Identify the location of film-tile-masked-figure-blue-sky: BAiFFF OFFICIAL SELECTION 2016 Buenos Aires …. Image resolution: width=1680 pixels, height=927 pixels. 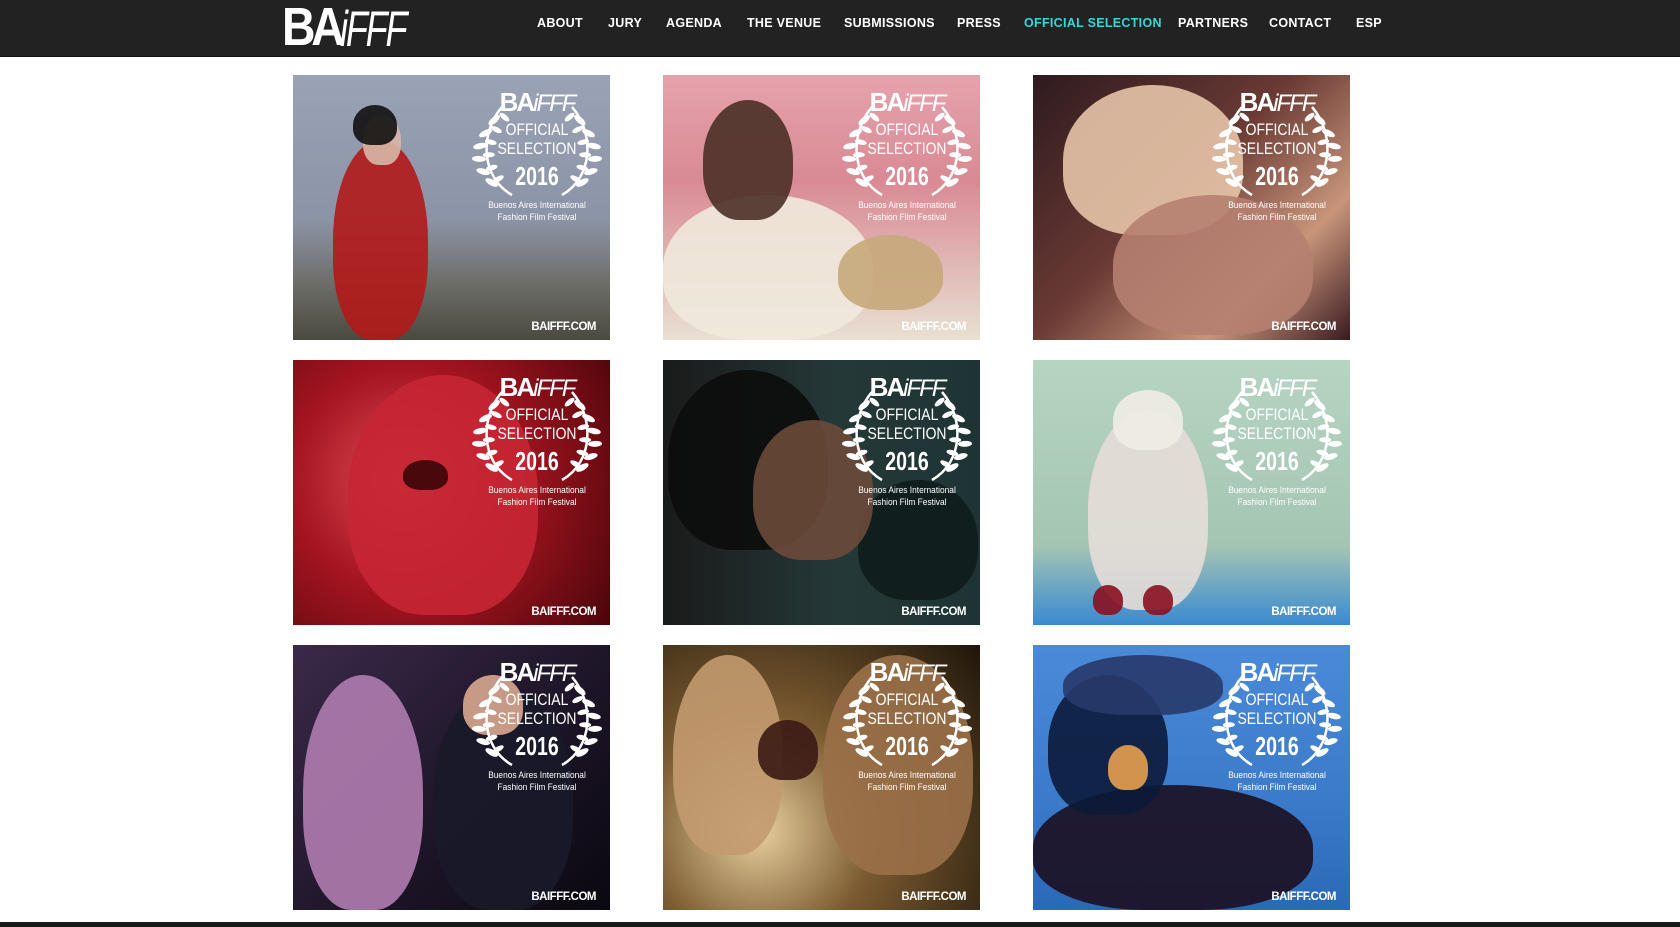
(1191, 777).